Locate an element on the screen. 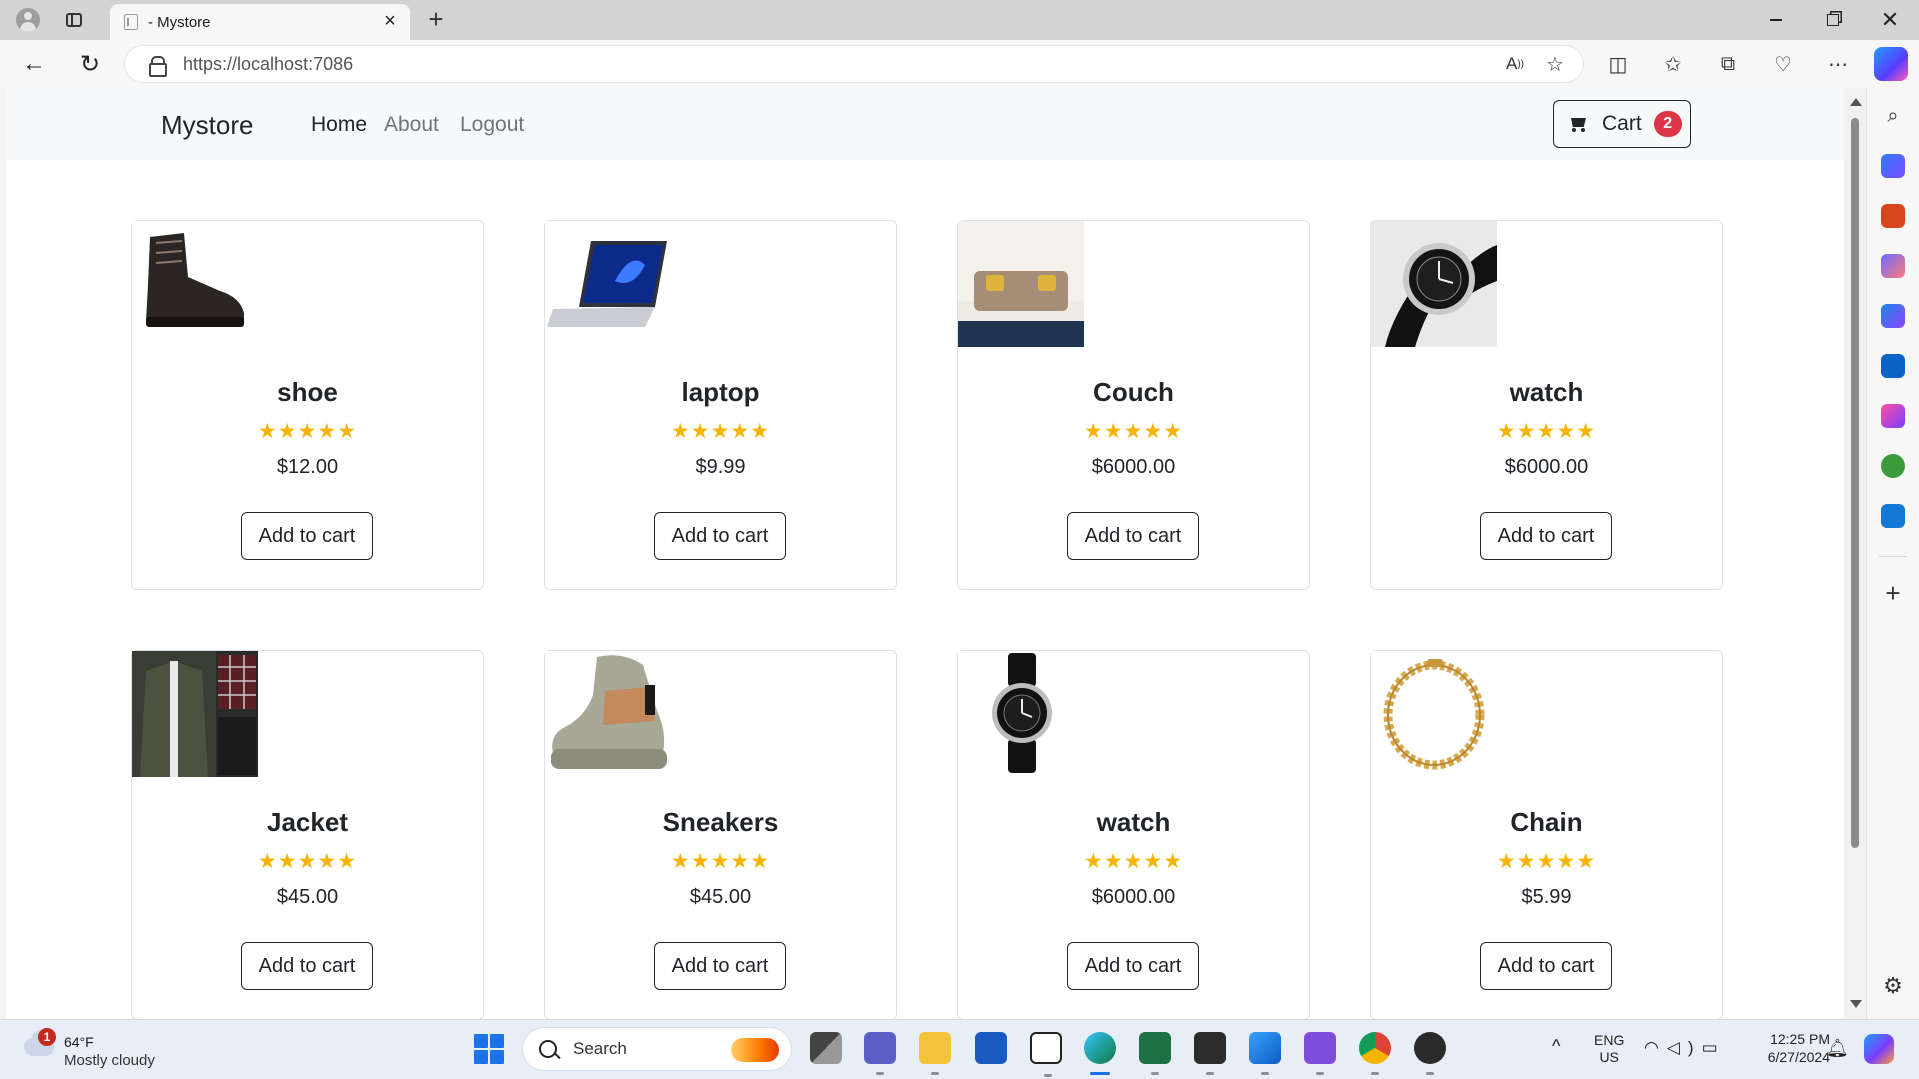  profile-button is located at coordinates (28, 20).